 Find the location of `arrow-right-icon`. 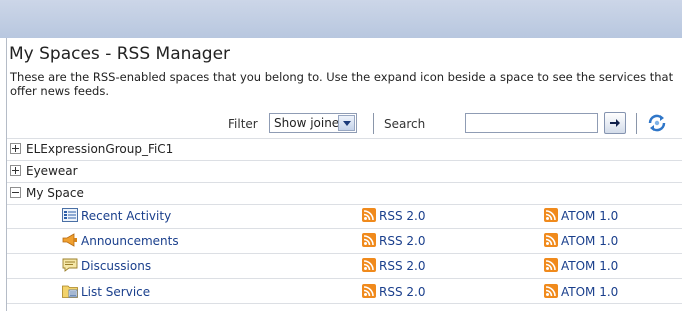

arrow-right-icon is located at coordinates (615, 123).